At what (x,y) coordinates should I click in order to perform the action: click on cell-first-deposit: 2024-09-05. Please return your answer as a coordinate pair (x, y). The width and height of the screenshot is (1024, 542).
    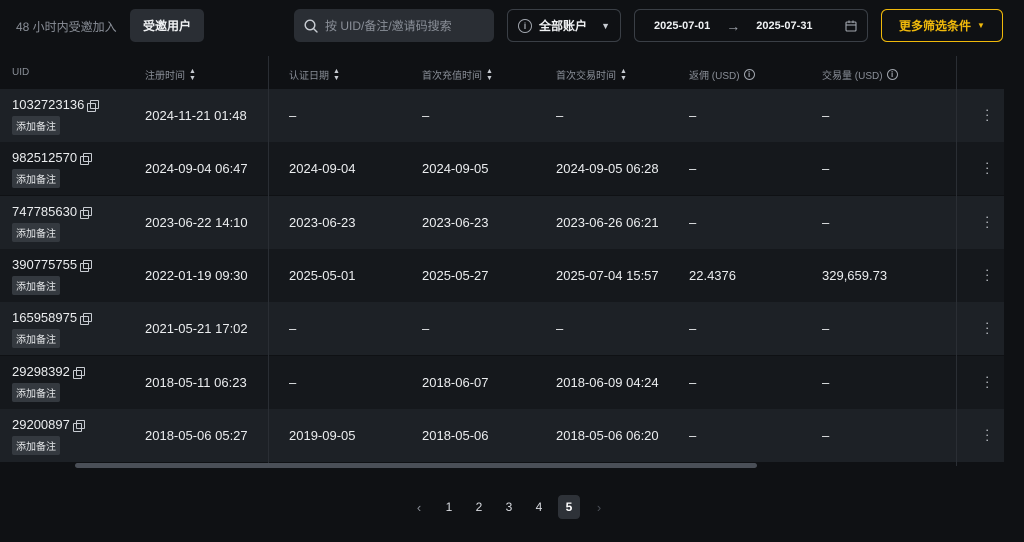
    Looking at the image, I should click on (455, 168).